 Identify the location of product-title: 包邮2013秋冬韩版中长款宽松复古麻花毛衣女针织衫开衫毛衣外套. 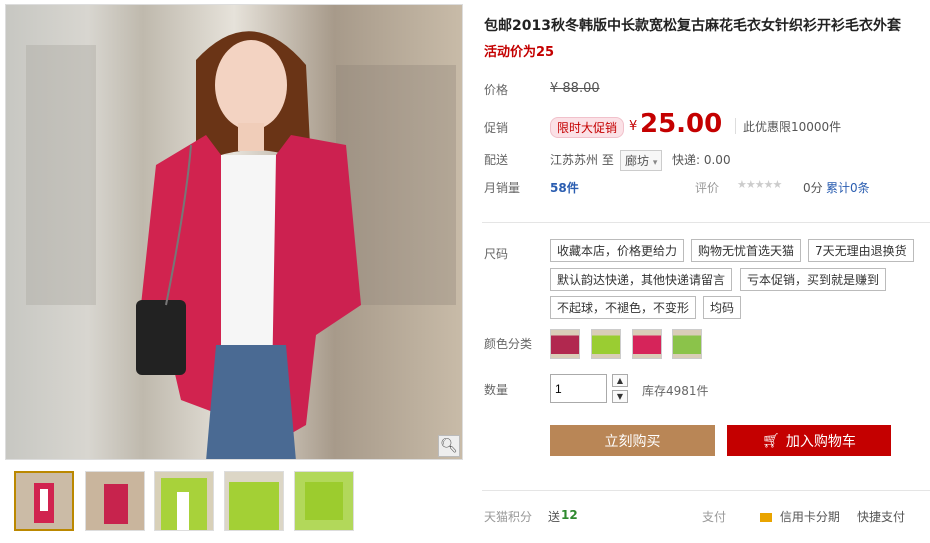
(692, 26).